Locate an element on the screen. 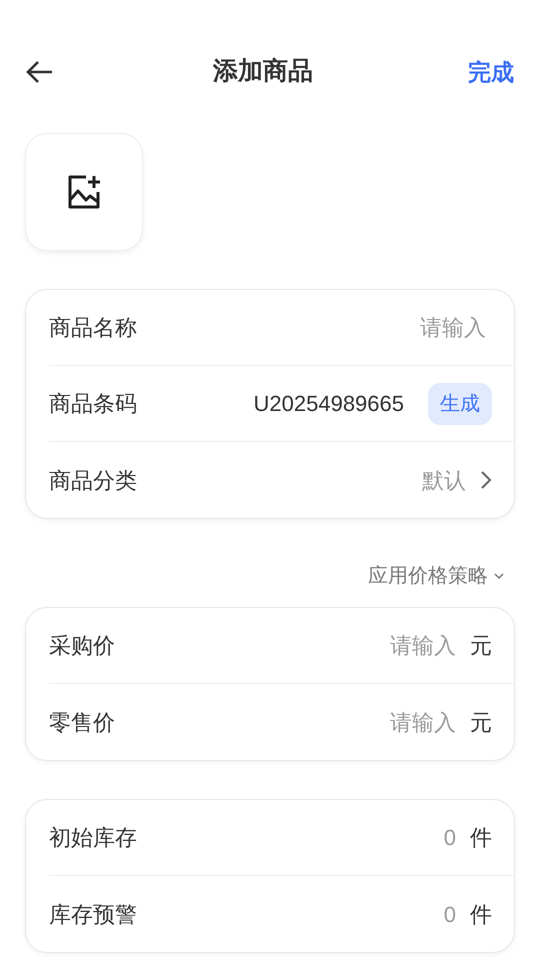 The image size is (540, 960). chevron-down-icon is located at coordinates (499, 576).